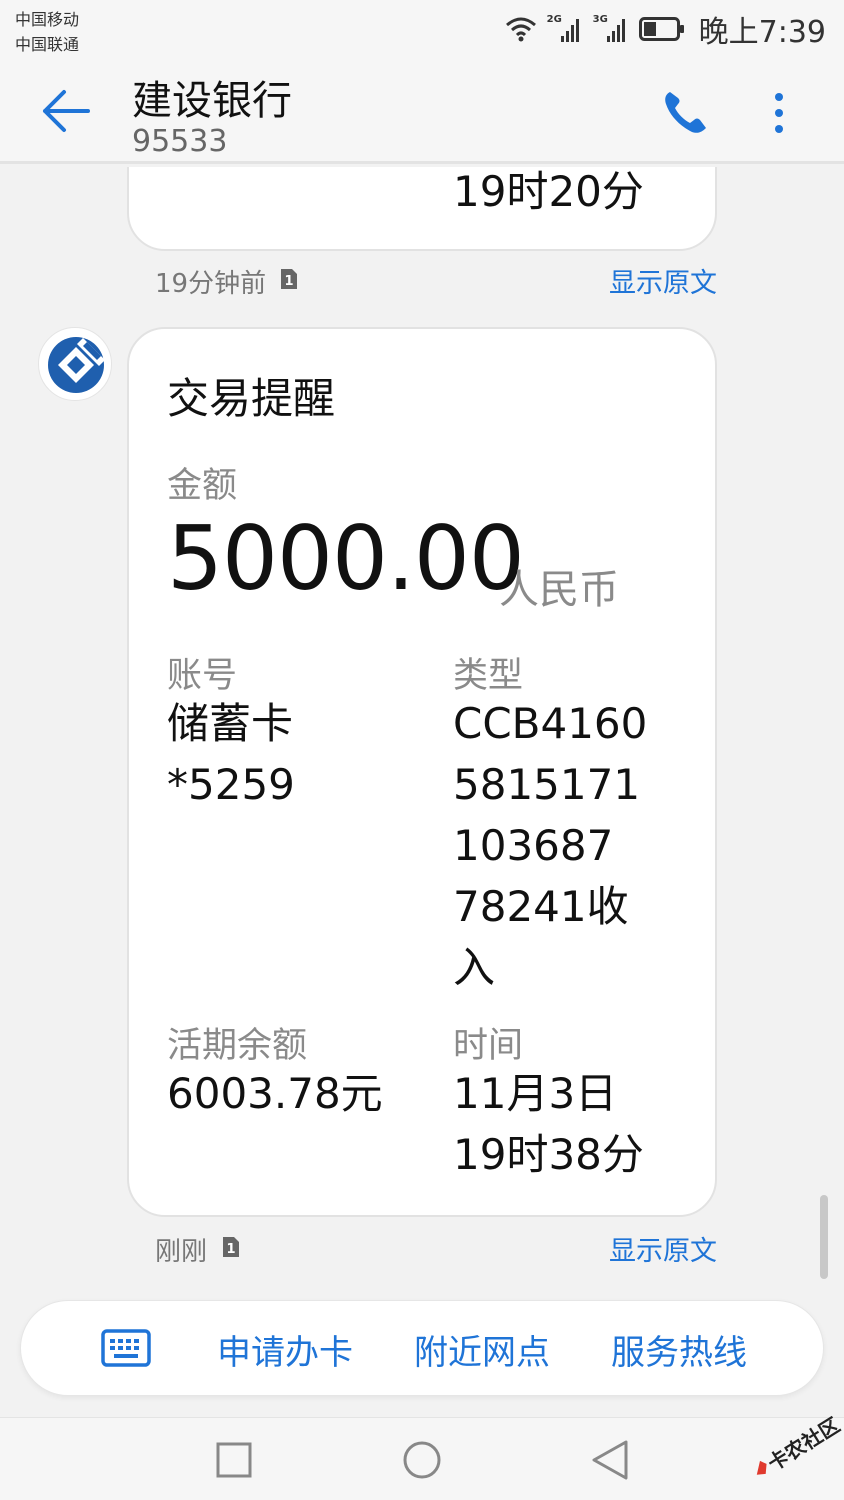 The width and height of the screenshot is (844, 1500). What do you see at coordinates (535, 1093) in the screenshot?
I see `time-line: 11月3日` at bounding box center [535, 1093].